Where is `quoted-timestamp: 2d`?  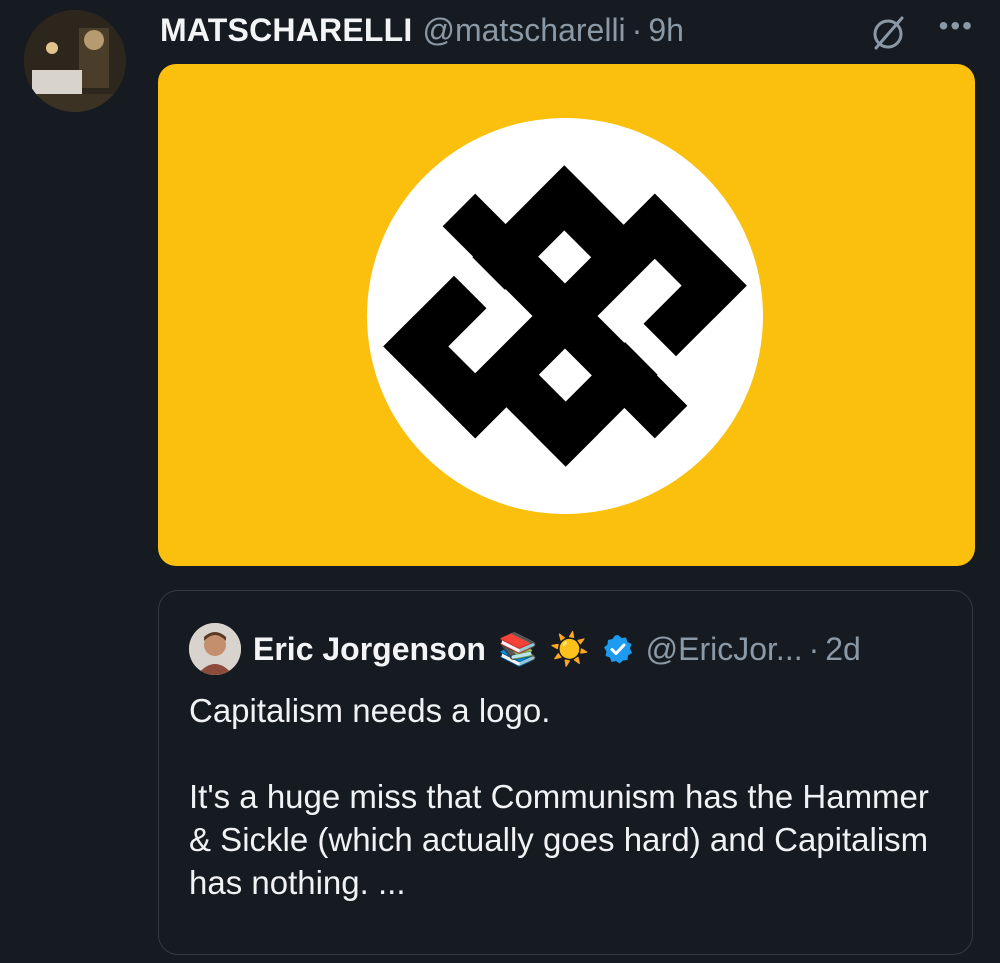 quoted-timestamp: 2d is located at coordinates (843, 649).